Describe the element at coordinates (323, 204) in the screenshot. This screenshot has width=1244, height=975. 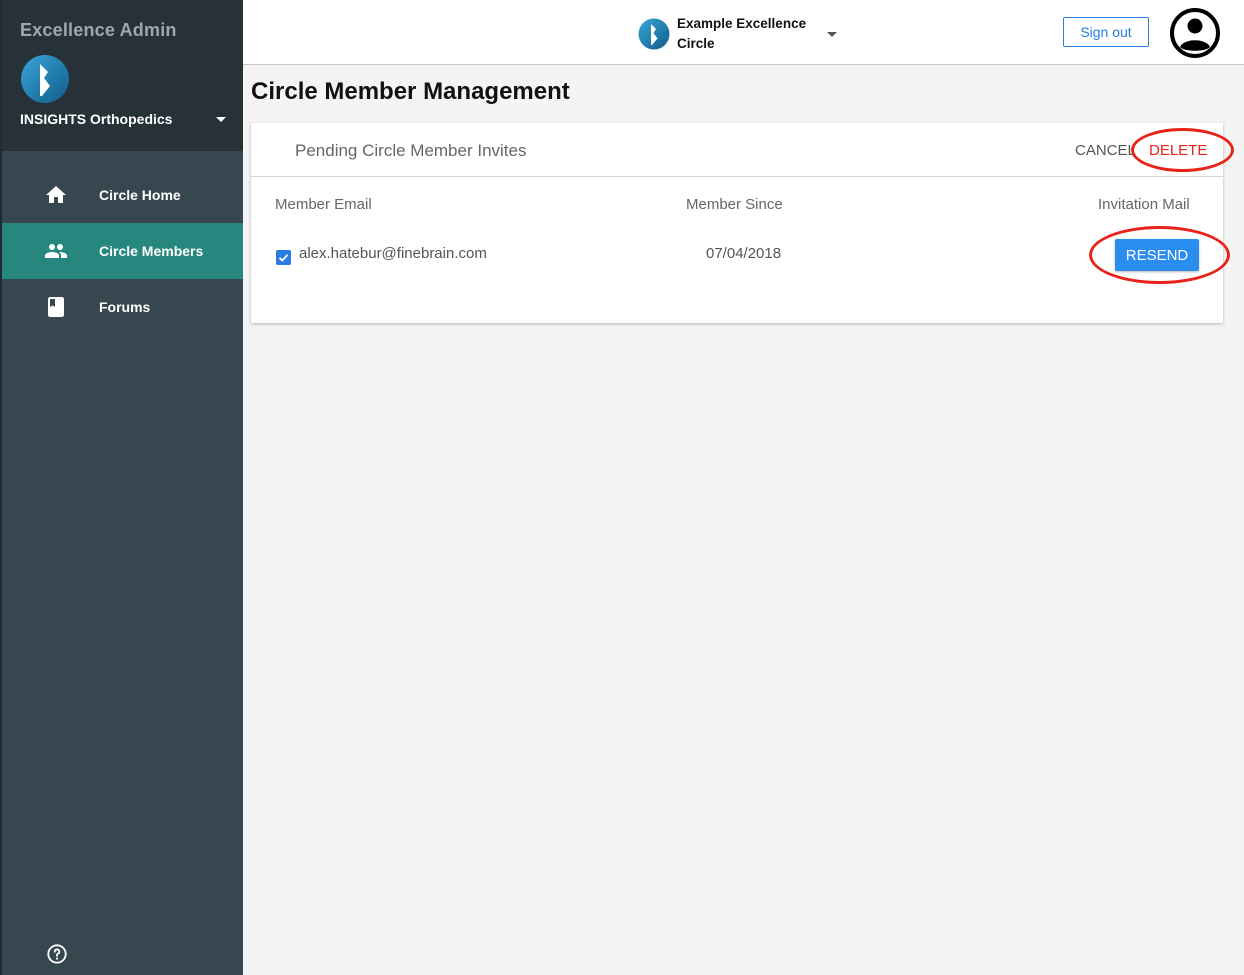
I see `column-header-email: Member Email` at that location.